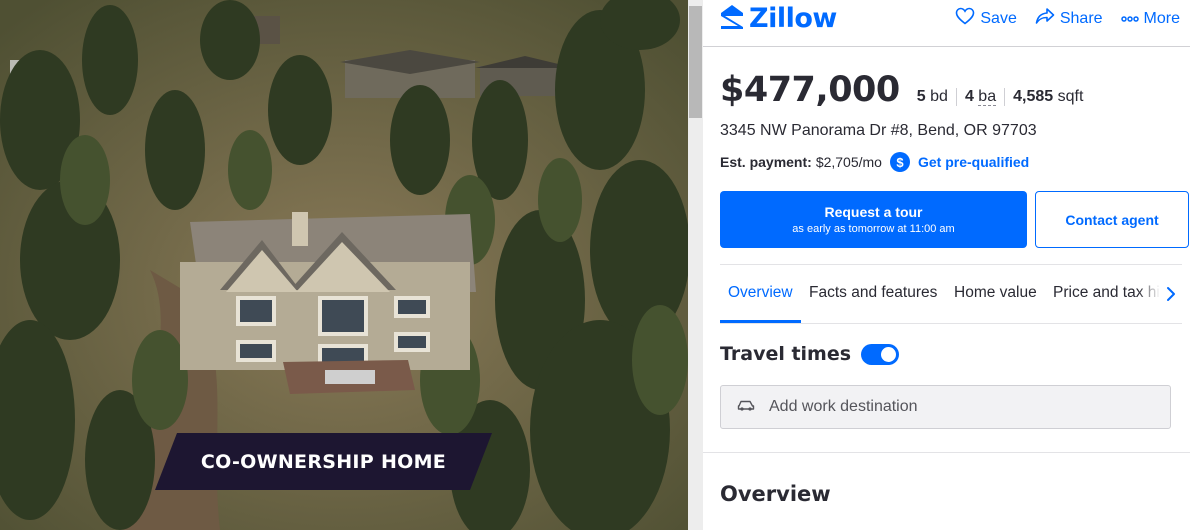 The width and height of the screenshot is (1190, 530). What do you see at coordinates (973, 162) in the screenshot?
I see `get-prequalified-link: Get pre-qualified` at bounding box center [973, 162].